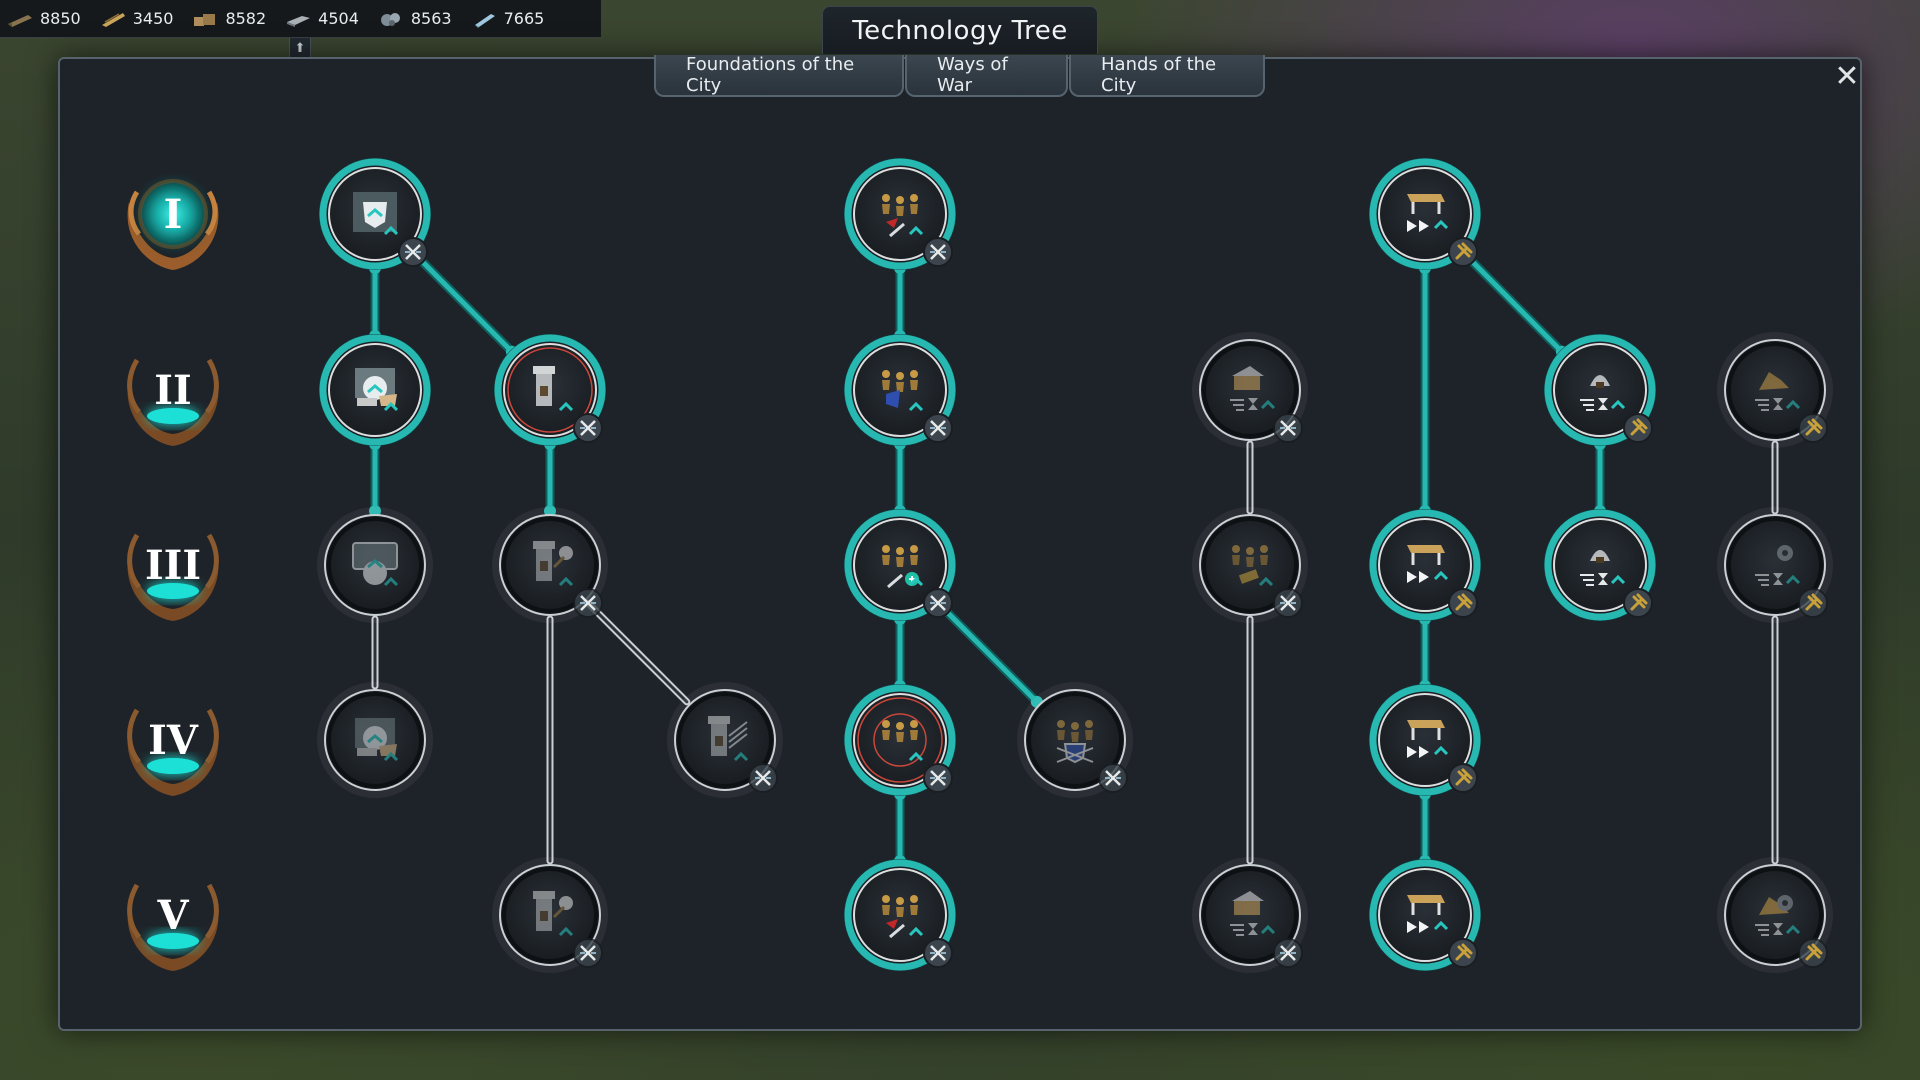 The width and height of the screenshot is (1920, 1080). What do you see at coordinates (1075, 740) in the screenshot?
I see `tech-node-c5-t4` at bounding box center [1075, 740].